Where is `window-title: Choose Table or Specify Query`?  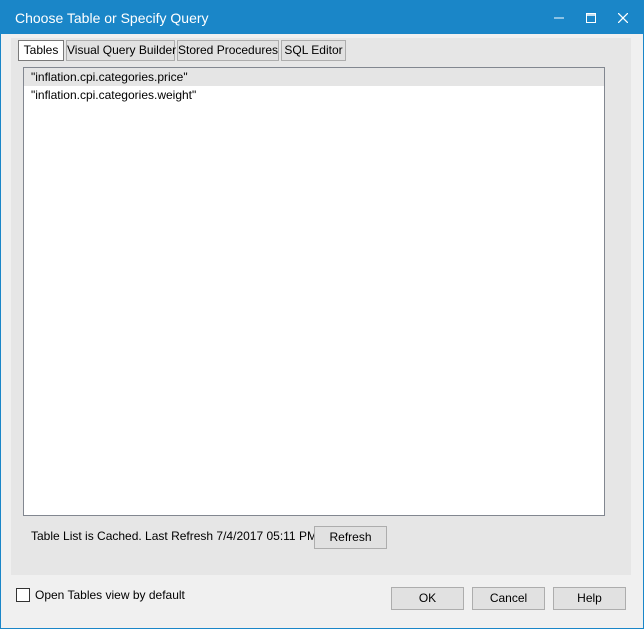
window-title: Choose Table or Specify Query is located at coordinates (112, 18).